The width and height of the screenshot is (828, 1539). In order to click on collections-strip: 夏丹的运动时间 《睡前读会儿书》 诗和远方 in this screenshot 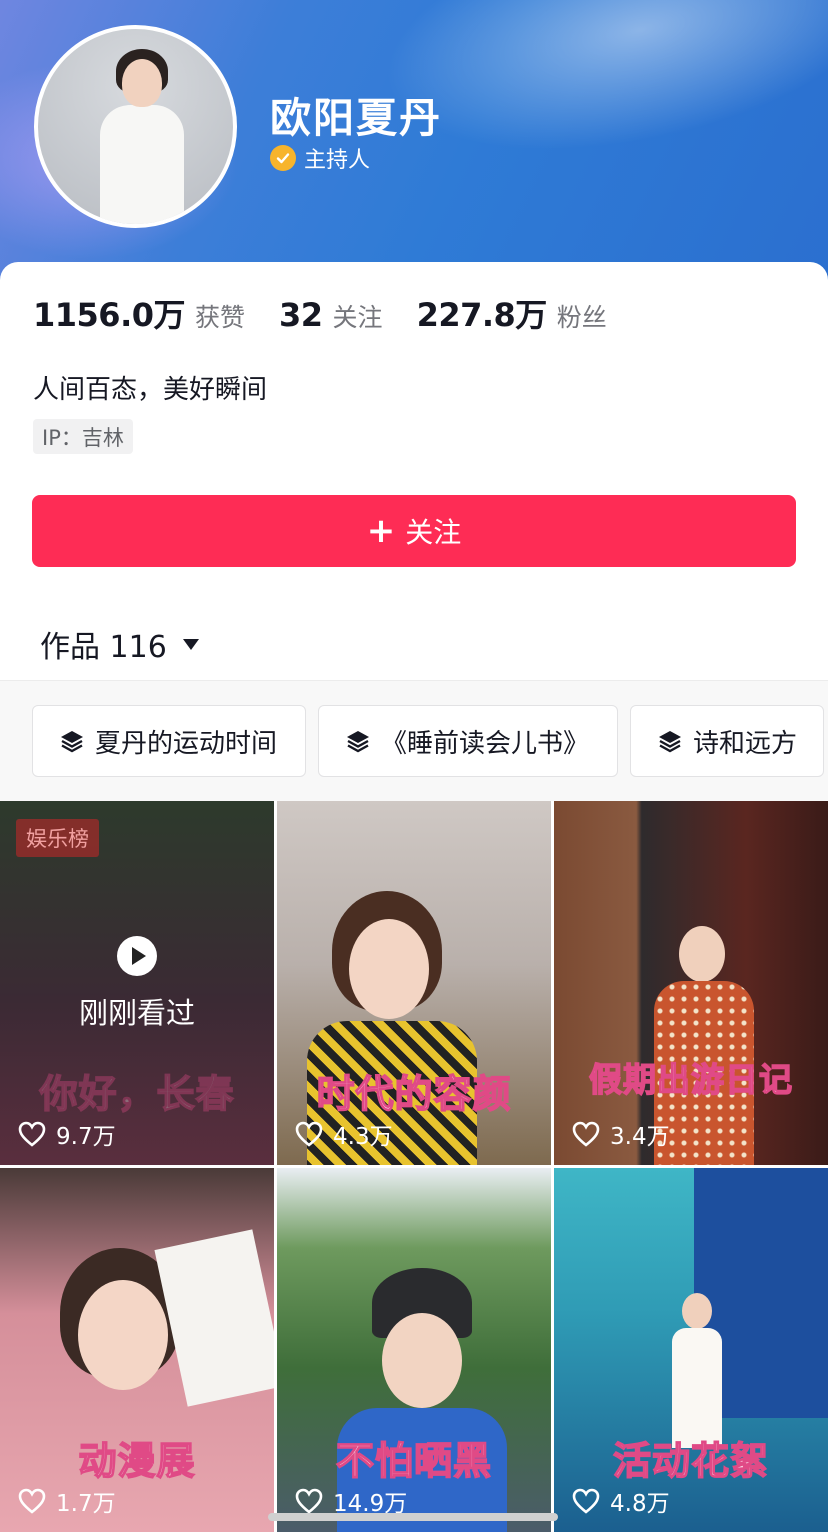, I will do `click(414, 741)`.